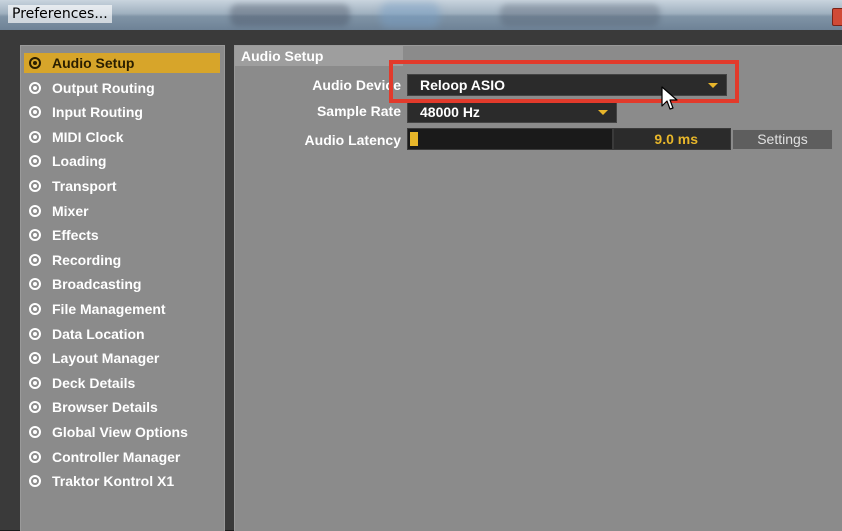 Image resolution: width=842 pixels, height=531 pixels. I want to click on sample-rate-value: 48000 Hz, so click(450, 112).